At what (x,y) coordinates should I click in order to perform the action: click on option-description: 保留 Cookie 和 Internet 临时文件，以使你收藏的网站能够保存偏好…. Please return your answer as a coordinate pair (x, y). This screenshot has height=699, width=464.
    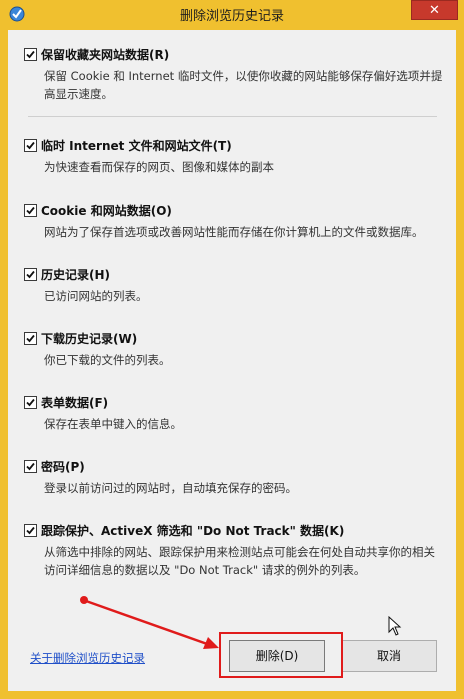
    Looking at the image, I should click on (243, 85).